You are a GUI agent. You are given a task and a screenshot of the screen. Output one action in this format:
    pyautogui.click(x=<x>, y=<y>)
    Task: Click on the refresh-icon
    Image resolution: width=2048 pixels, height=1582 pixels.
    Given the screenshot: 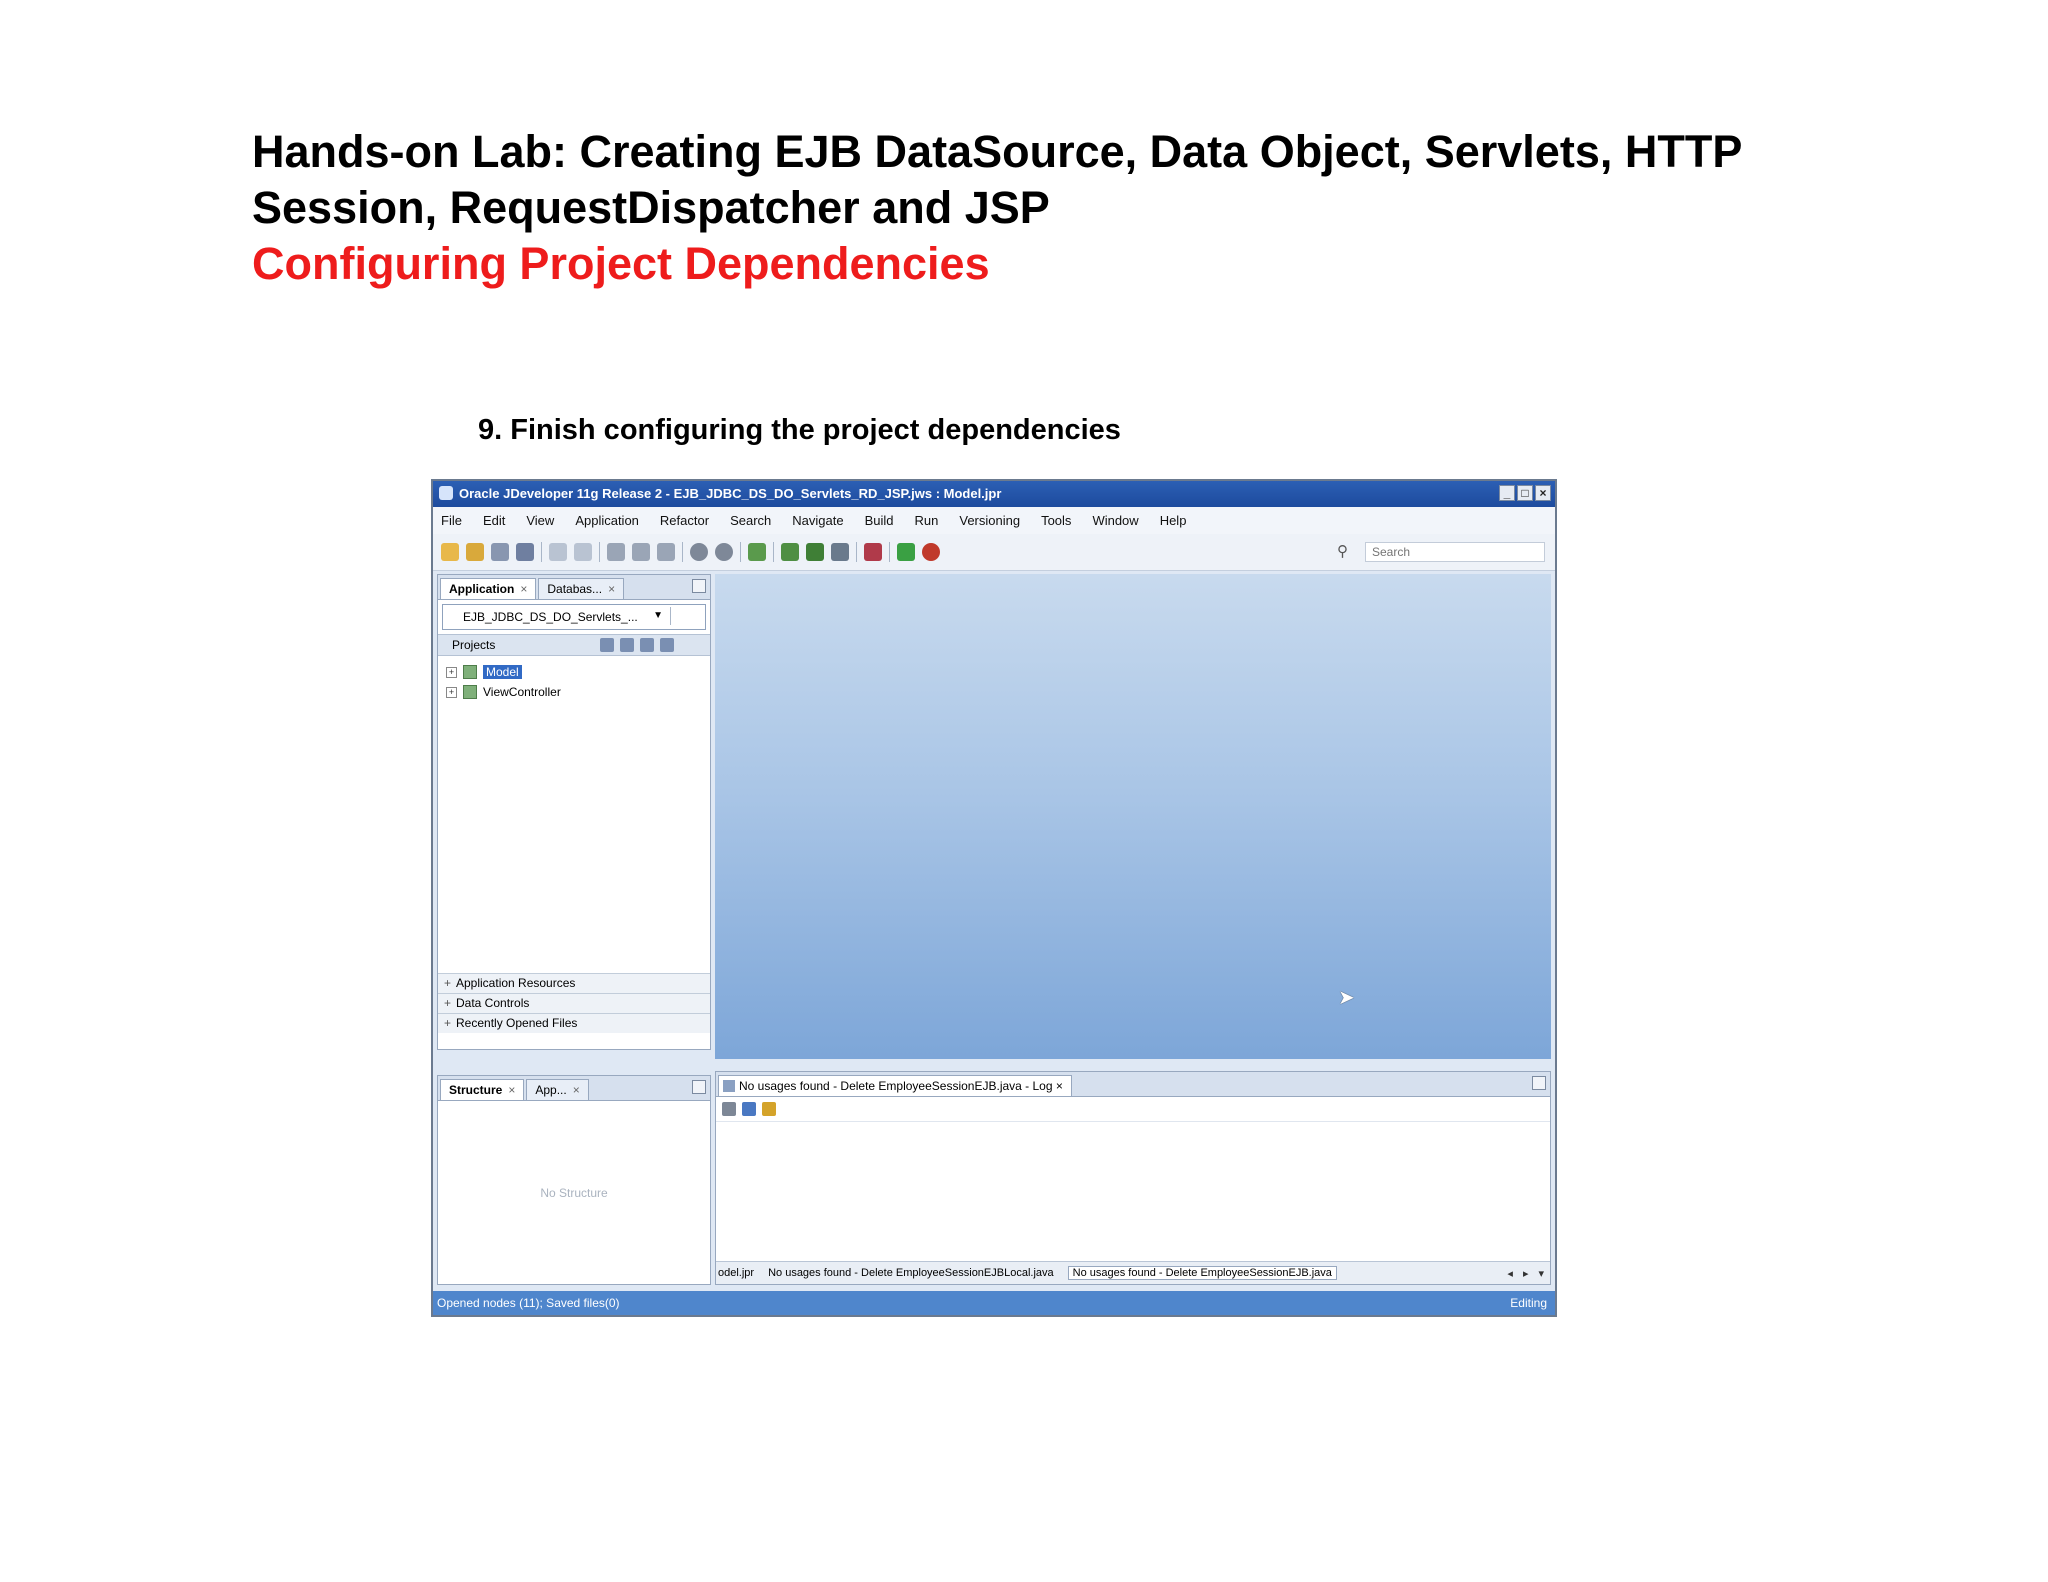 What is the action you would take?
    pyautogui.click(x=627, y=645)
    